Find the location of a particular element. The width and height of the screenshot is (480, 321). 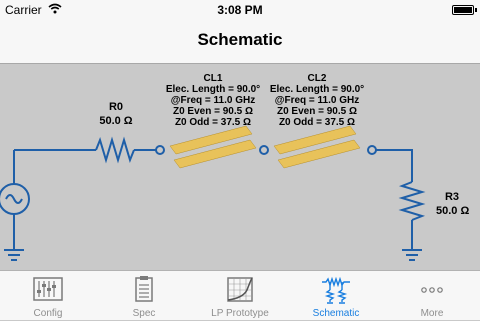

coupled-line-cl1 is located at coordinates (213, 147).